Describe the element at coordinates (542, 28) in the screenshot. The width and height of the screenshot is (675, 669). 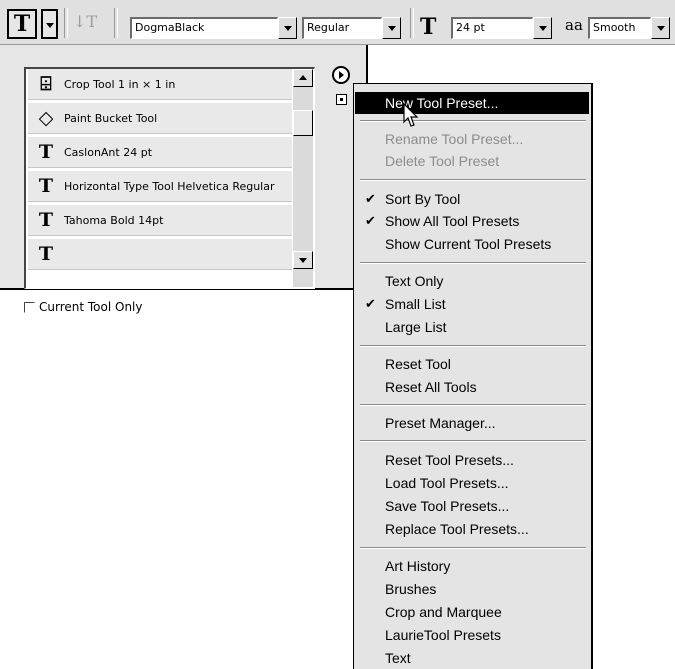
I see `font-size-dropdown-button` at that location.